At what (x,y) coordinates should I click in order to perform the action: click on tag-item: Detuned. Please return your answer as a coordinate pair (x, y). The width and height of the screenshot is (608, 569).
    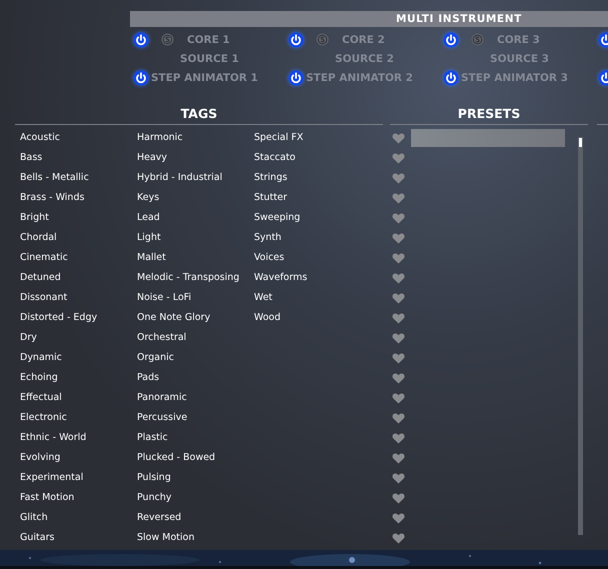
    Looking at the image, I should click on (40, 278).